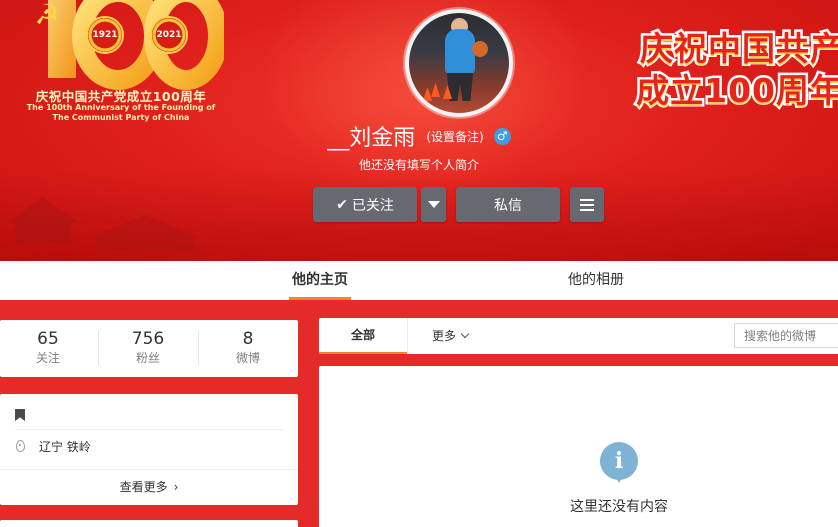 Image resolution: width=838 pixels, height=527 pixels. What do you see at coordinates (419, 136) in the screenshot?
I see `profile-name-row: __刘金雨 (设置备注) ♂` at bounding box center [419, 136].